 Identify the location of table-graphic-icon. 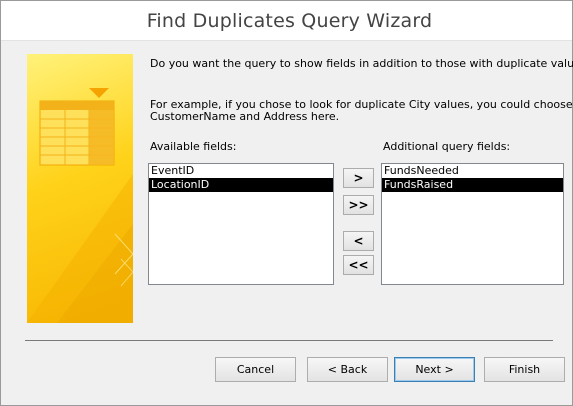
(80, 205).